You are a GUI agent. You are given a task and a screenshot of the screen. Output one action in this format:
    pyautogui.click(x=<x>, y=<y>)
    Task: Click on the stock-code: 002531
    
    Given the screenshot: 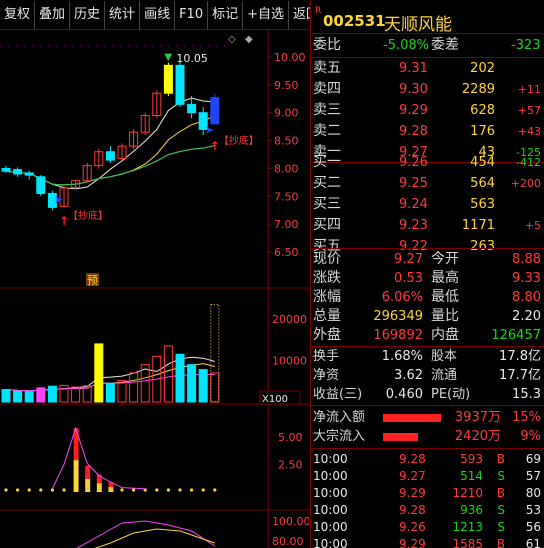 What is the action you would take?
    pyautogui.click(x=354, y=21)
    